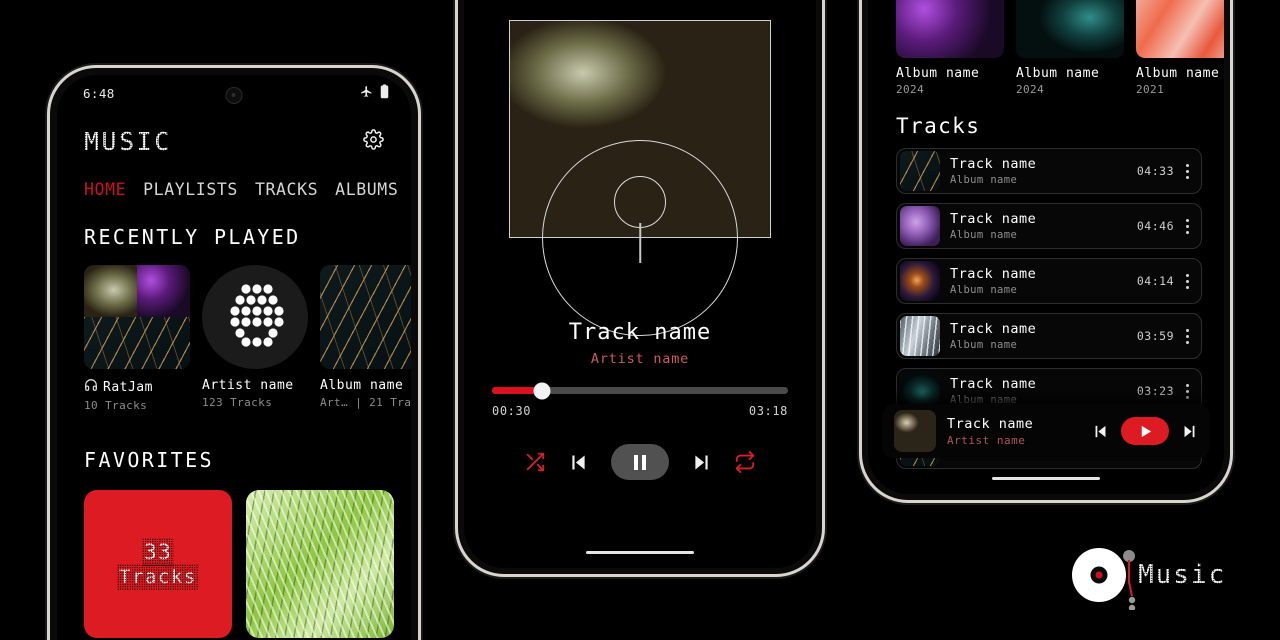  I want to click on artist-avatar, so click(255, 317).